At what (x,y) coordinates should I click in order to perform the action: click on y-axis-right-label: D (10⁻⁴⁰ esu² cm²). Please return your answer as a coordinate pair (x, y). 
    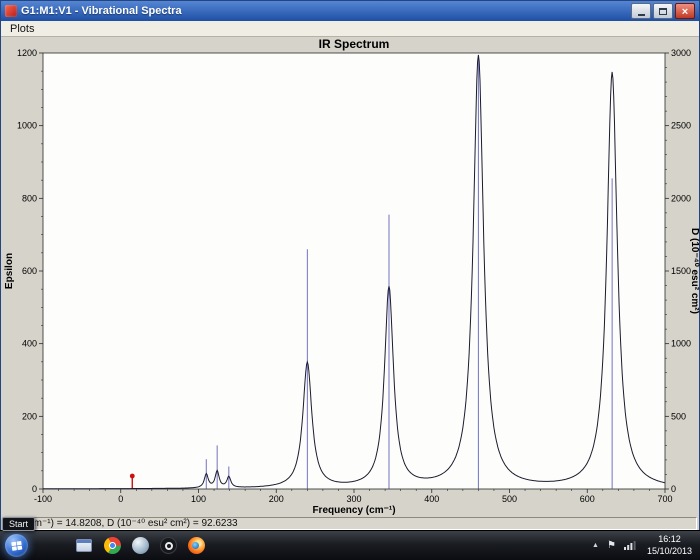
    Looking at the image, I should click on (694, 271).